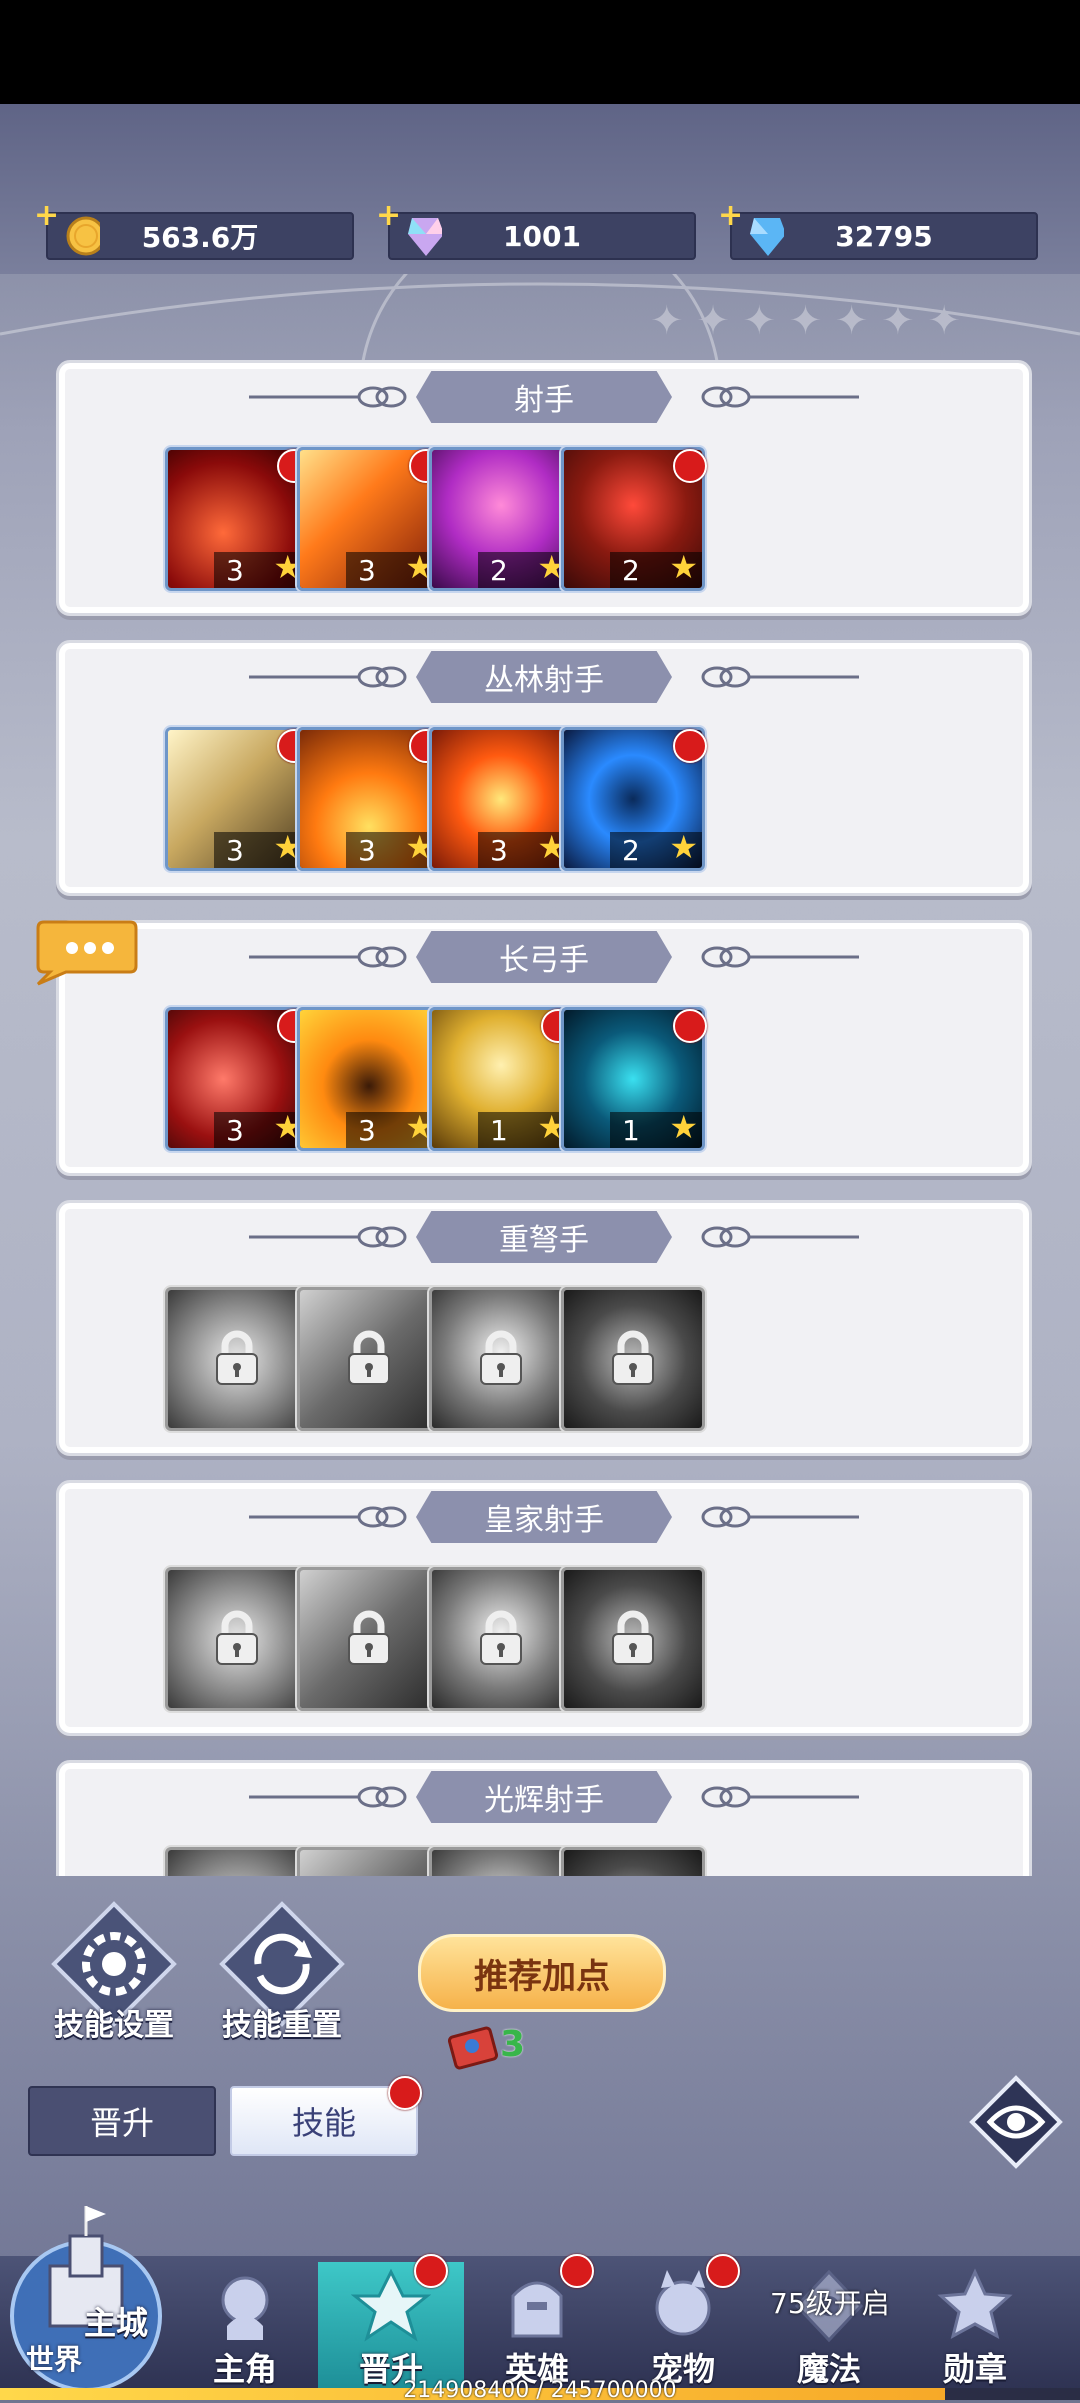  I want to click on status-bar, so click(540, 52).